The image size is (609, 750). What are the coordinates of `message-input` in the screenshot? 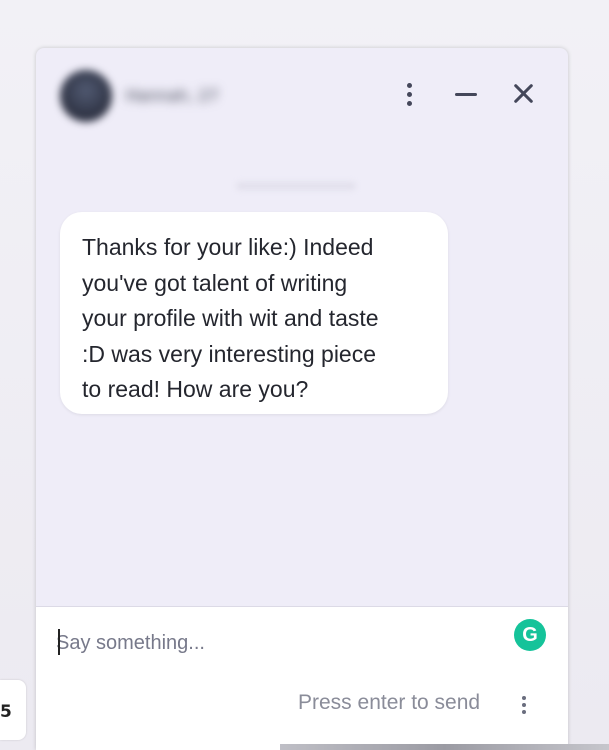 It's located at (276, 643).